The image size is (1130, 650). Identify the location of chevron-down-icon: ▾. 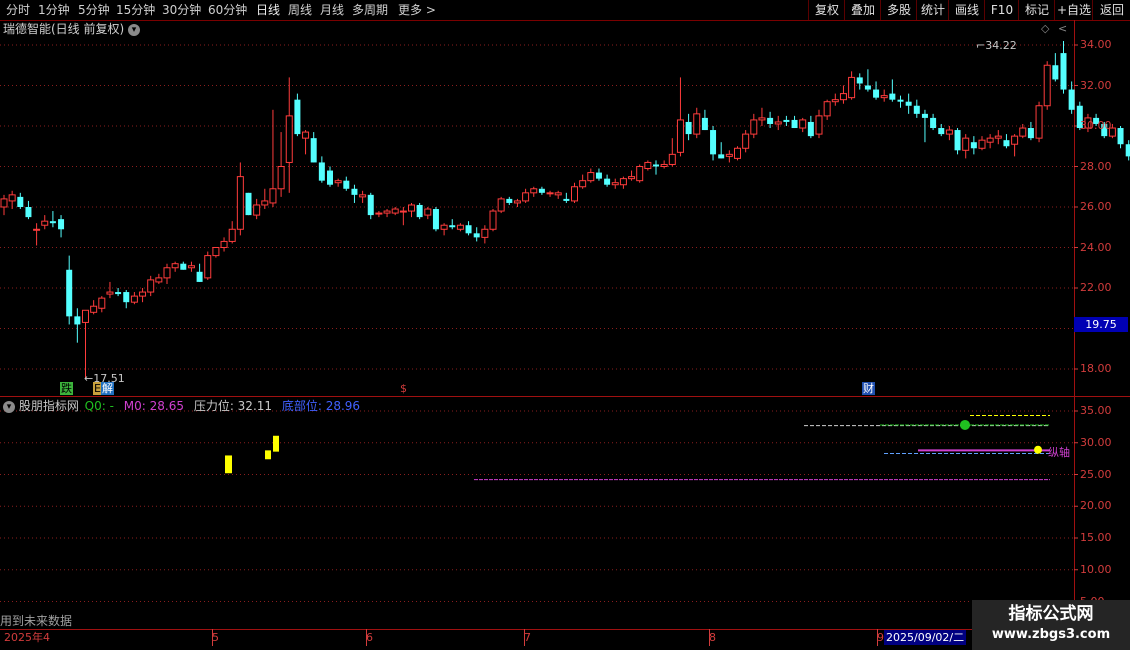
(9, 406).